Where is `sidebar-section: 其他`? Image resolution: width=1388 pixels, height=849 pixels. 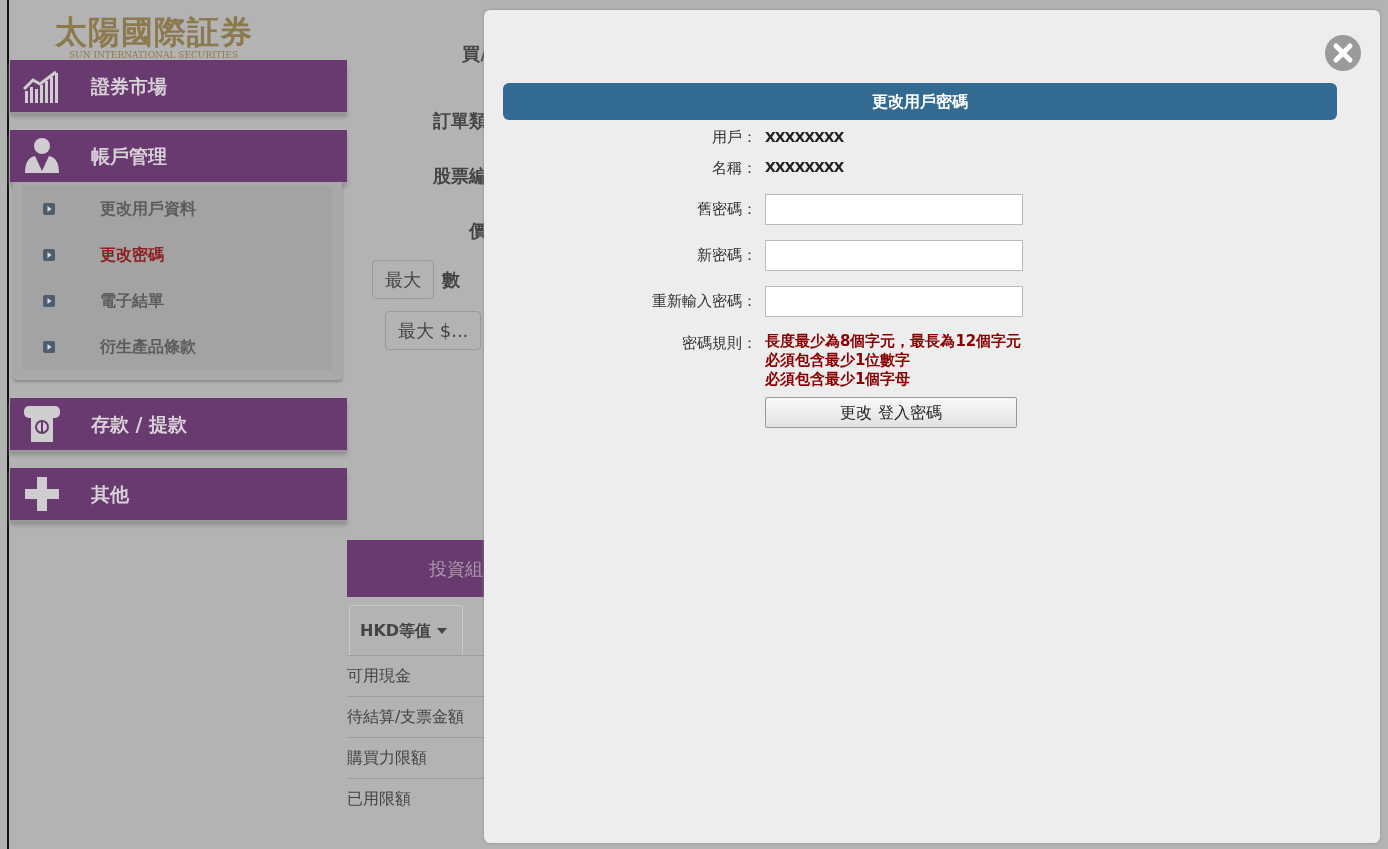
sidebar-section: 其他 is located at coordinates (178, 494).